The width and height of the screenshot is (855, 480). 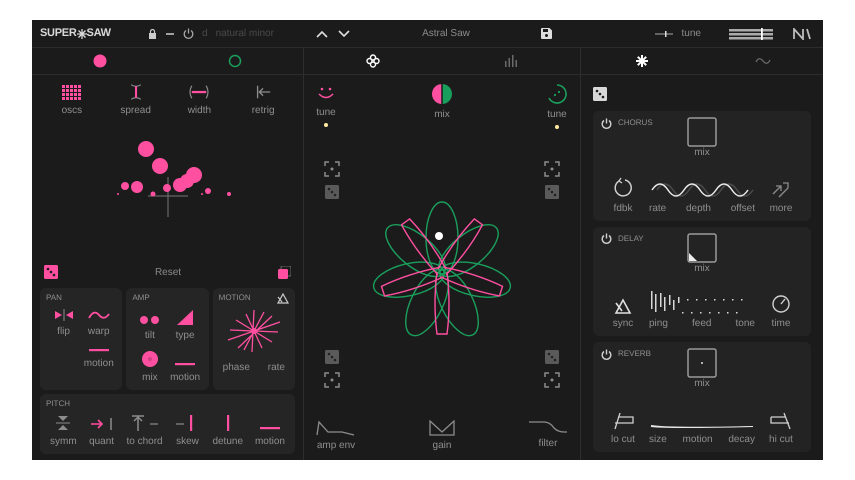 I want to click on filter-curve-icon, so click(x=548, y=427).